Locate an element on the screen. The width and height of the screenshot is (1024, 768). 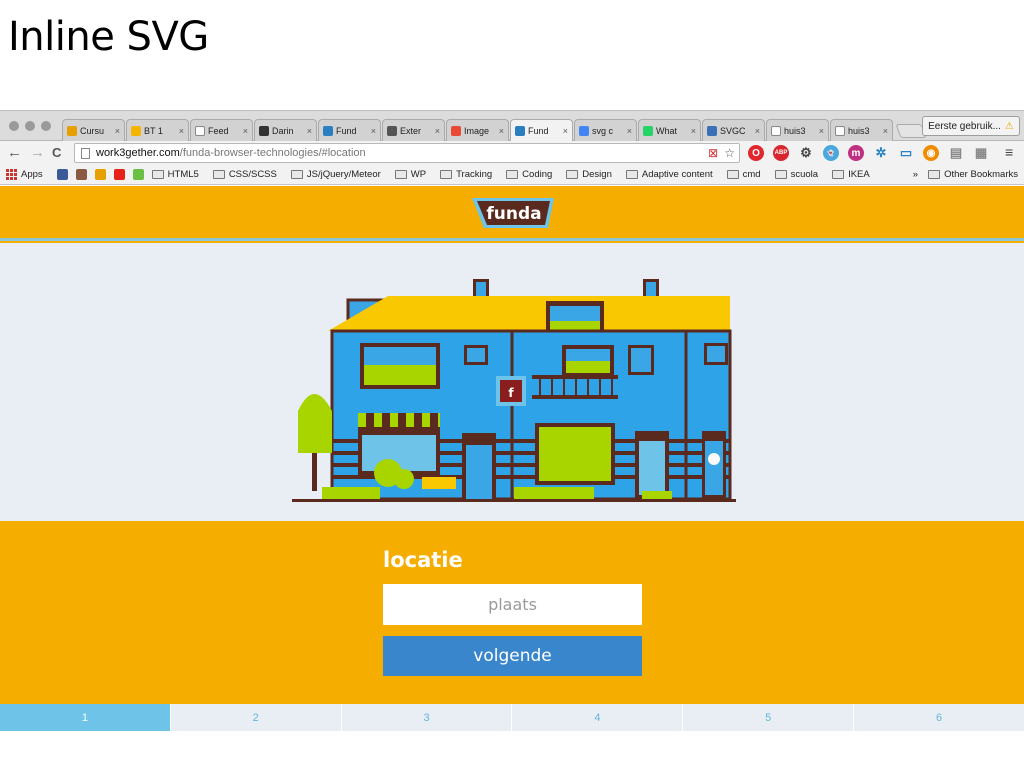
bookmark-youtube is located at coordinates (119, 174).